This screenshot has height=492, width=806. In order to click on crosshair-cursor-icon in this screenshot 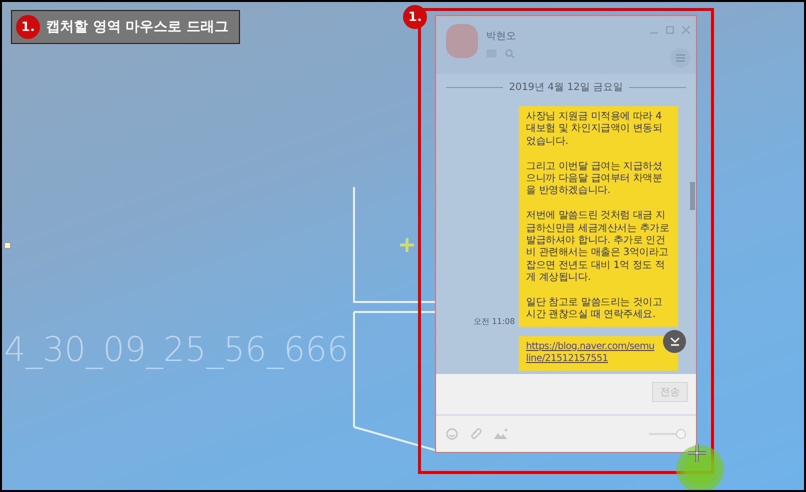, I will do `click(697, 453)`.